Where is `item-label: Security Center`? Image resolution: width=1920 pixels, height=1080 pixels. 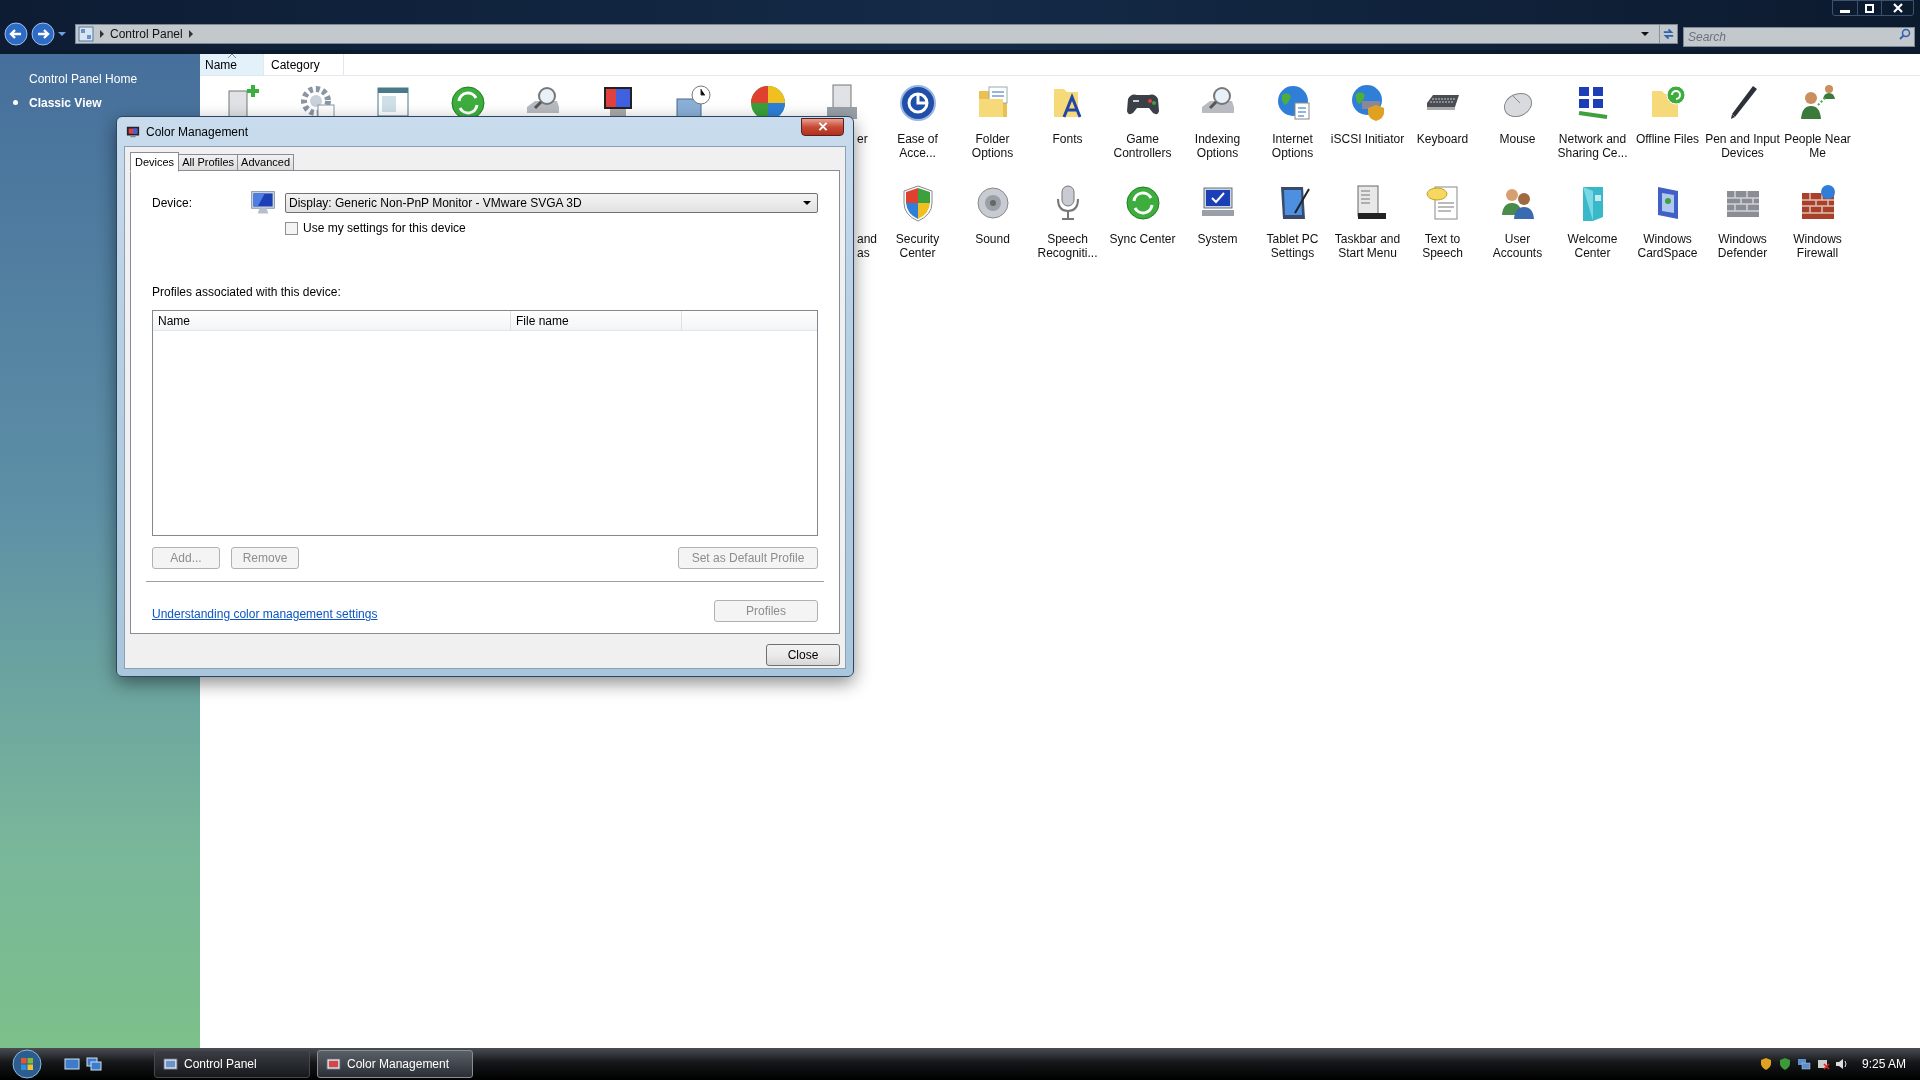 item-label: Security Center is located at coordinates (917, 246).